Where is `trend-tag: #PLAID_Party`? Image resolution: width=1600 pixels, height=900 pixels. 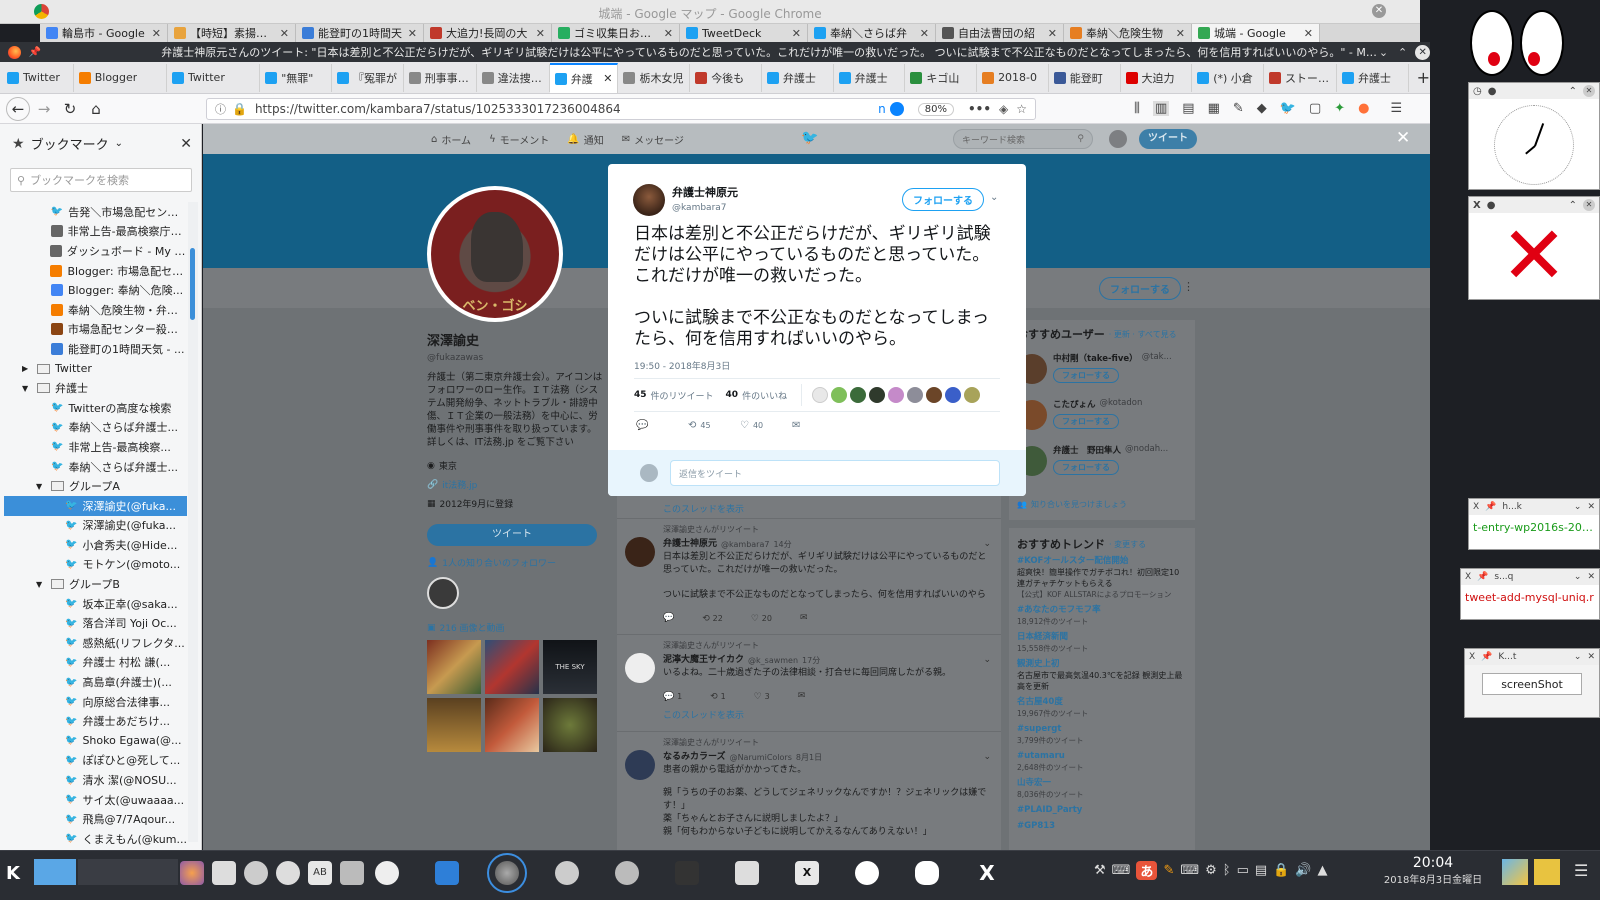
trend-tag: #PLAID_Party is located at coordinates (1102, 810).